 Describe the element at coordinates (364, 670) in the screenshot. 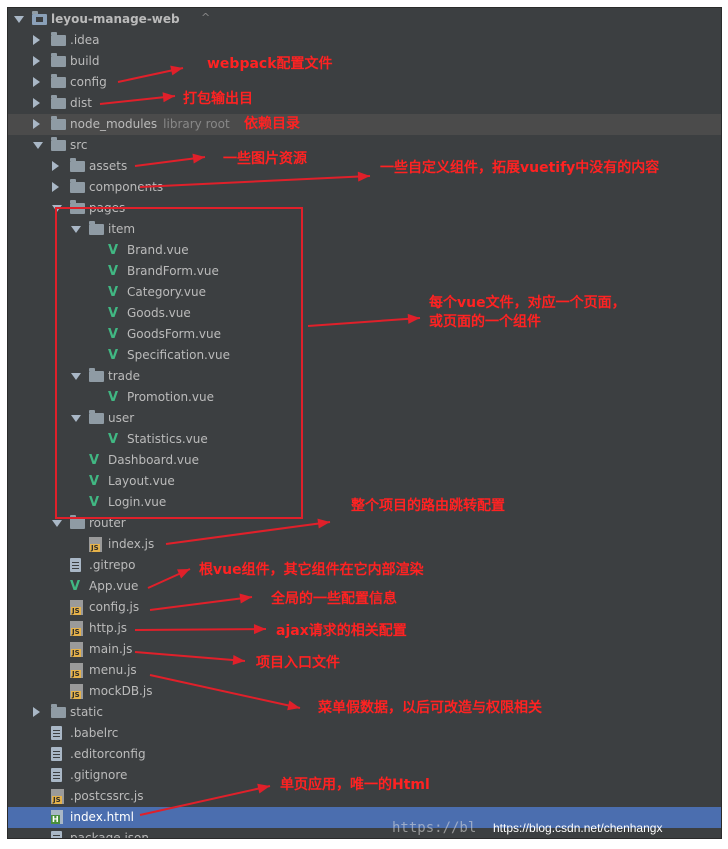

I see `tree-row-menu-js: menu.js` at that location.